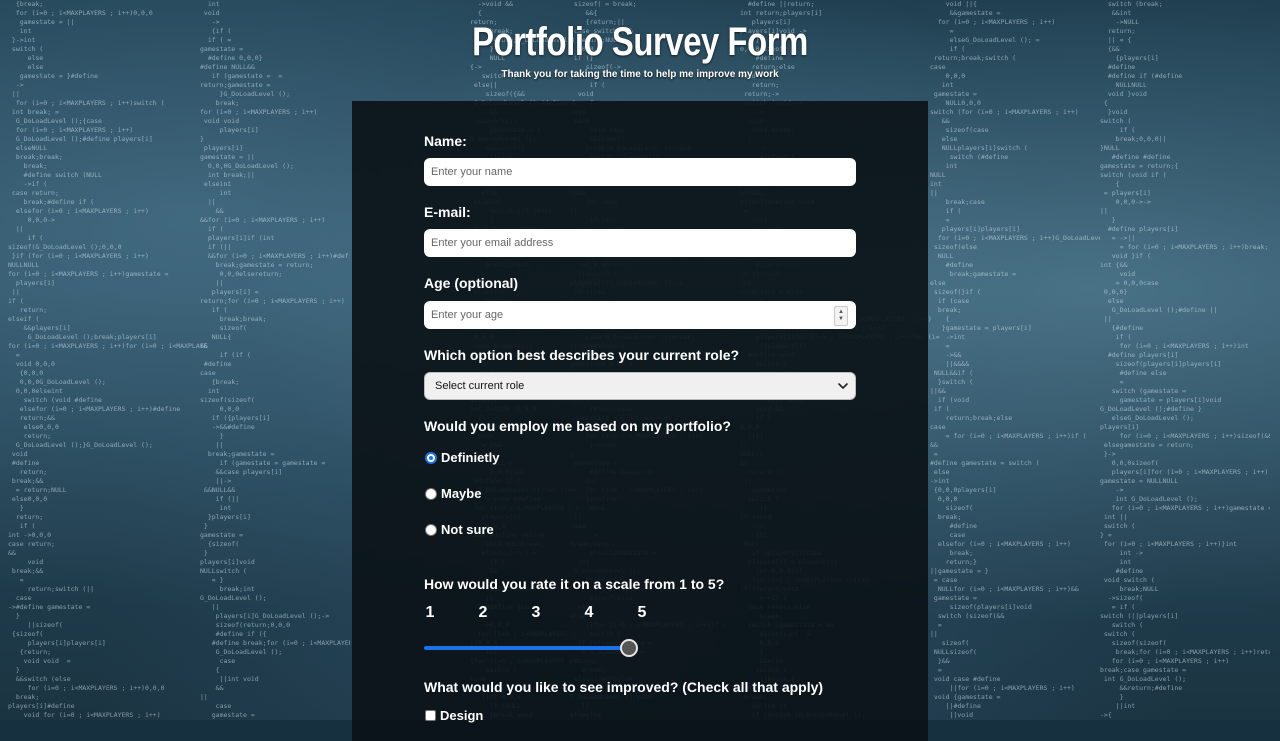 Image resolution: width=1280 pixels, height=741 pixels. What do you see at coordinates (642, 612) in the screenshot?
I see `scale-number: 5` at bounding box center [642, 612].